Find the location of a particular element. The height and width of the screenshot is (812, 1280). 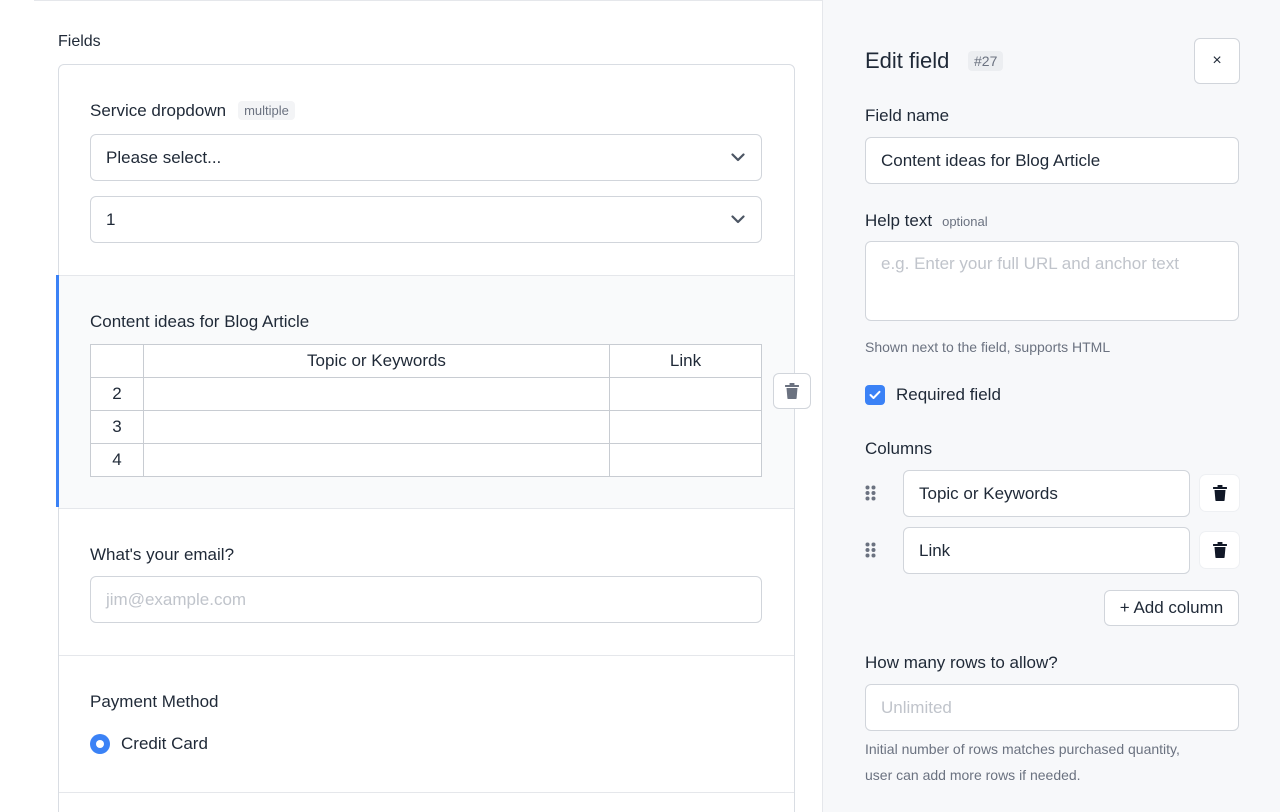

table-header-link: Link is located at coordinates (685, 361).